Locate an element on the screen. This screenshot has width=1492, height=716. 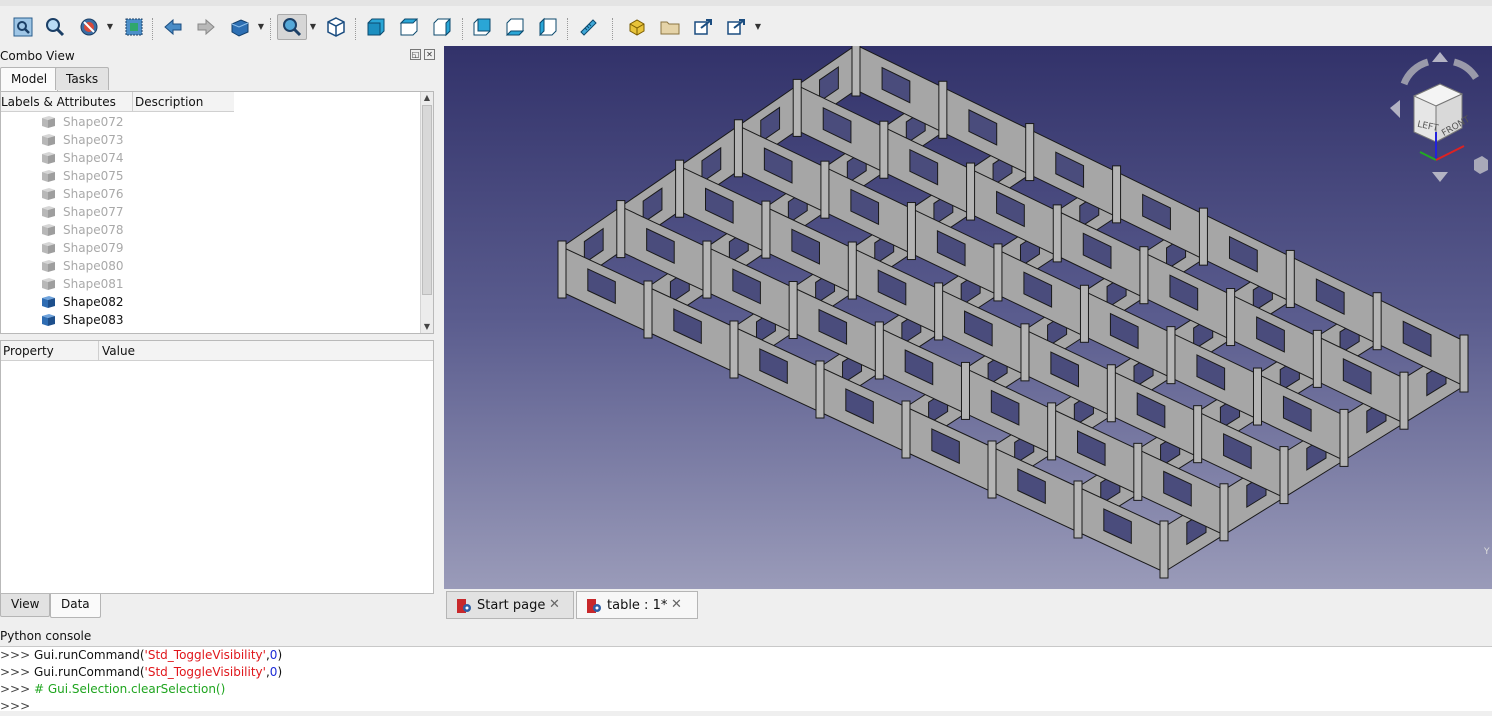
isometric-view-icon is located at coordinates (336, 27).